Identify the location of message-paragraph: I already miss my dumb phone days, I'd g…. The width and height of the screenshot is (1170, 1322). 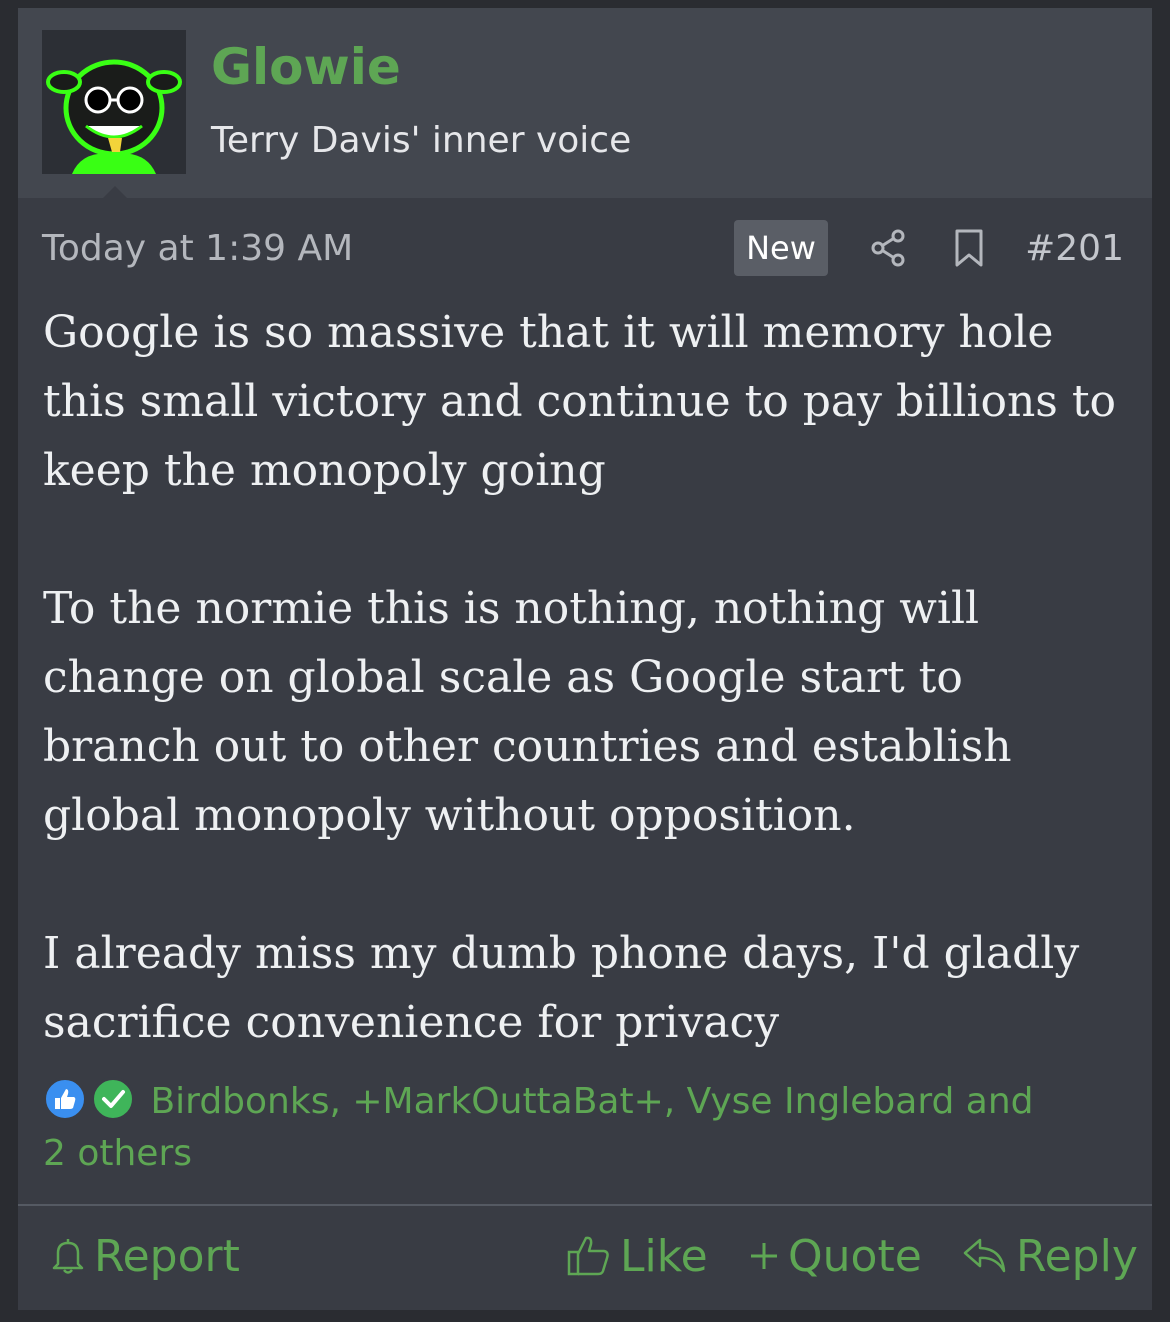
(561, 988).